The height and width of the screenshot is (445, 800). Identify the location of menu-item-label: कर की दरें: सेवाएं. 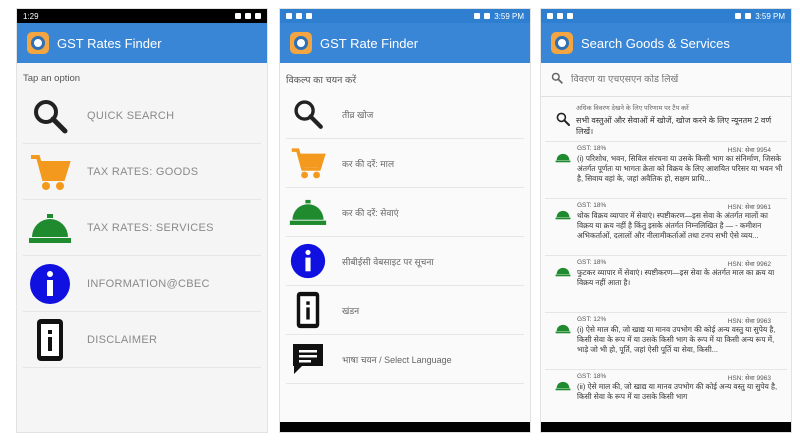
(370, 212).